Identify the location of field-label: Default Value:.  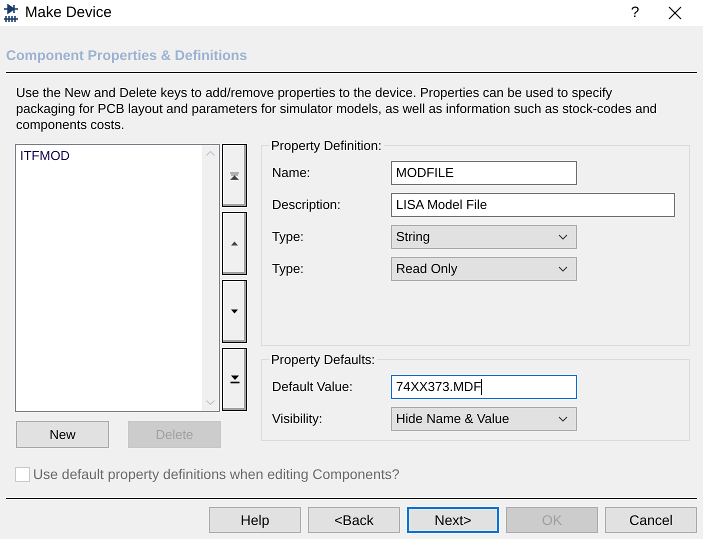
(313, 387).